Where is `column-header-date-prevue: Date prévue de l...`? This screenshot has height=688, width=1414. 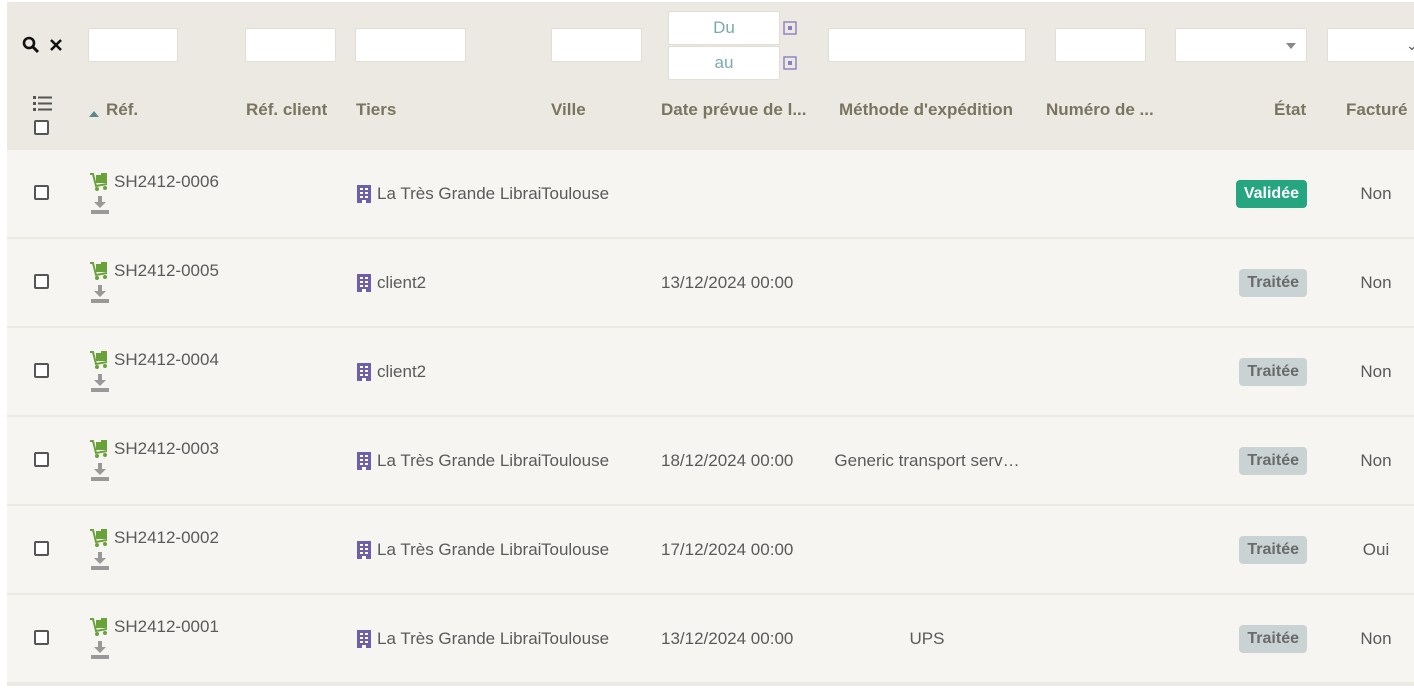
column-header-date-prevue: Date prévue de l... is located at coordinates (736, 110).